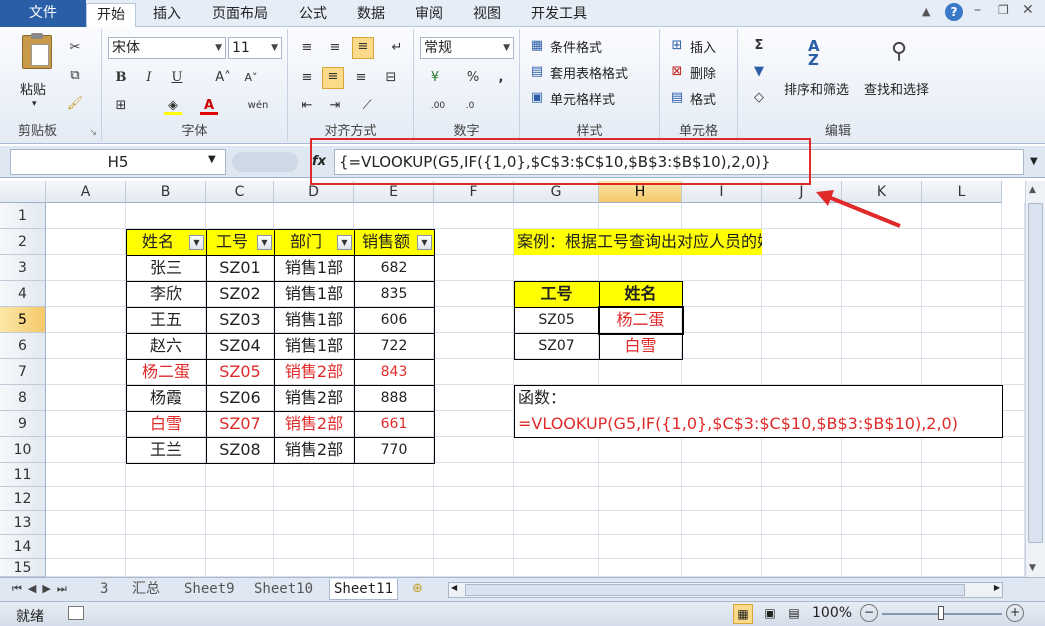 This screenshot has height=626, width=1045. Describe the element at coordinates (166, 294) in the screenshot. I see `table-cell: 李欣` at that location.